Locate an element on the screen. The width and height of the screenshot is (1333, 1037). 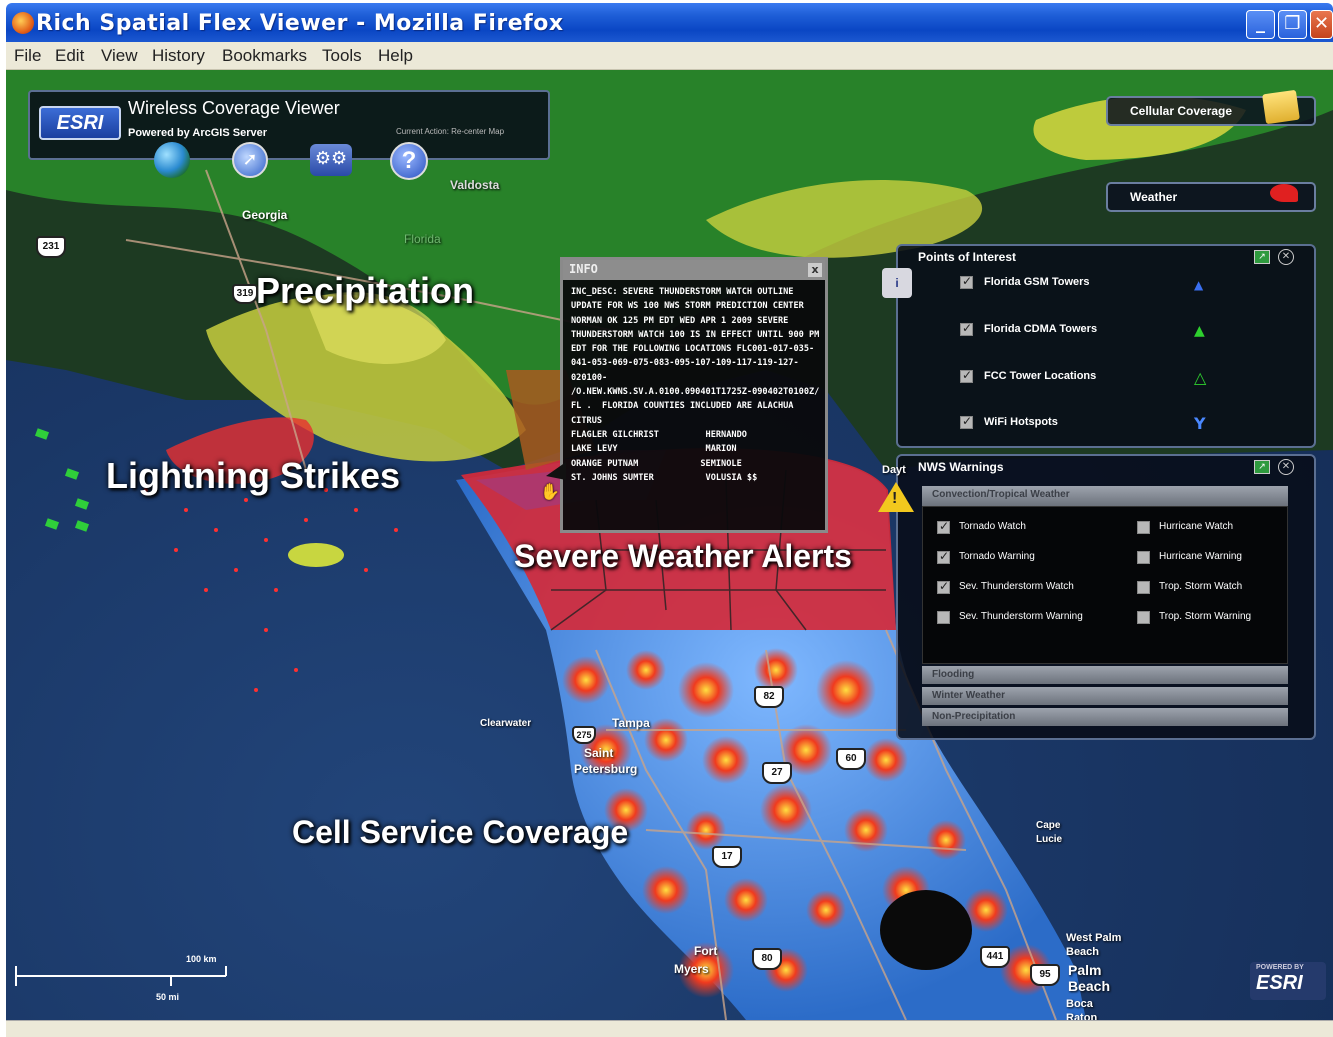
warning-icon-glyph: ! is located at coordinates (895, 498).